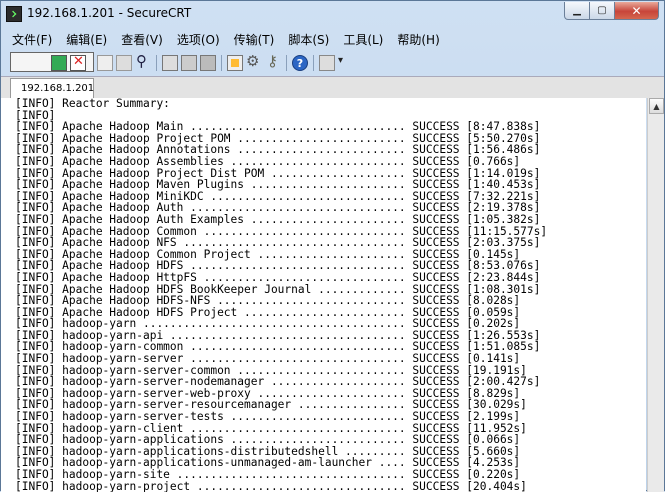 This screenshot has width=665, height=492. Describe the element at coordinates (143, 61) in the screenshot. I see `find-icon` at that location.